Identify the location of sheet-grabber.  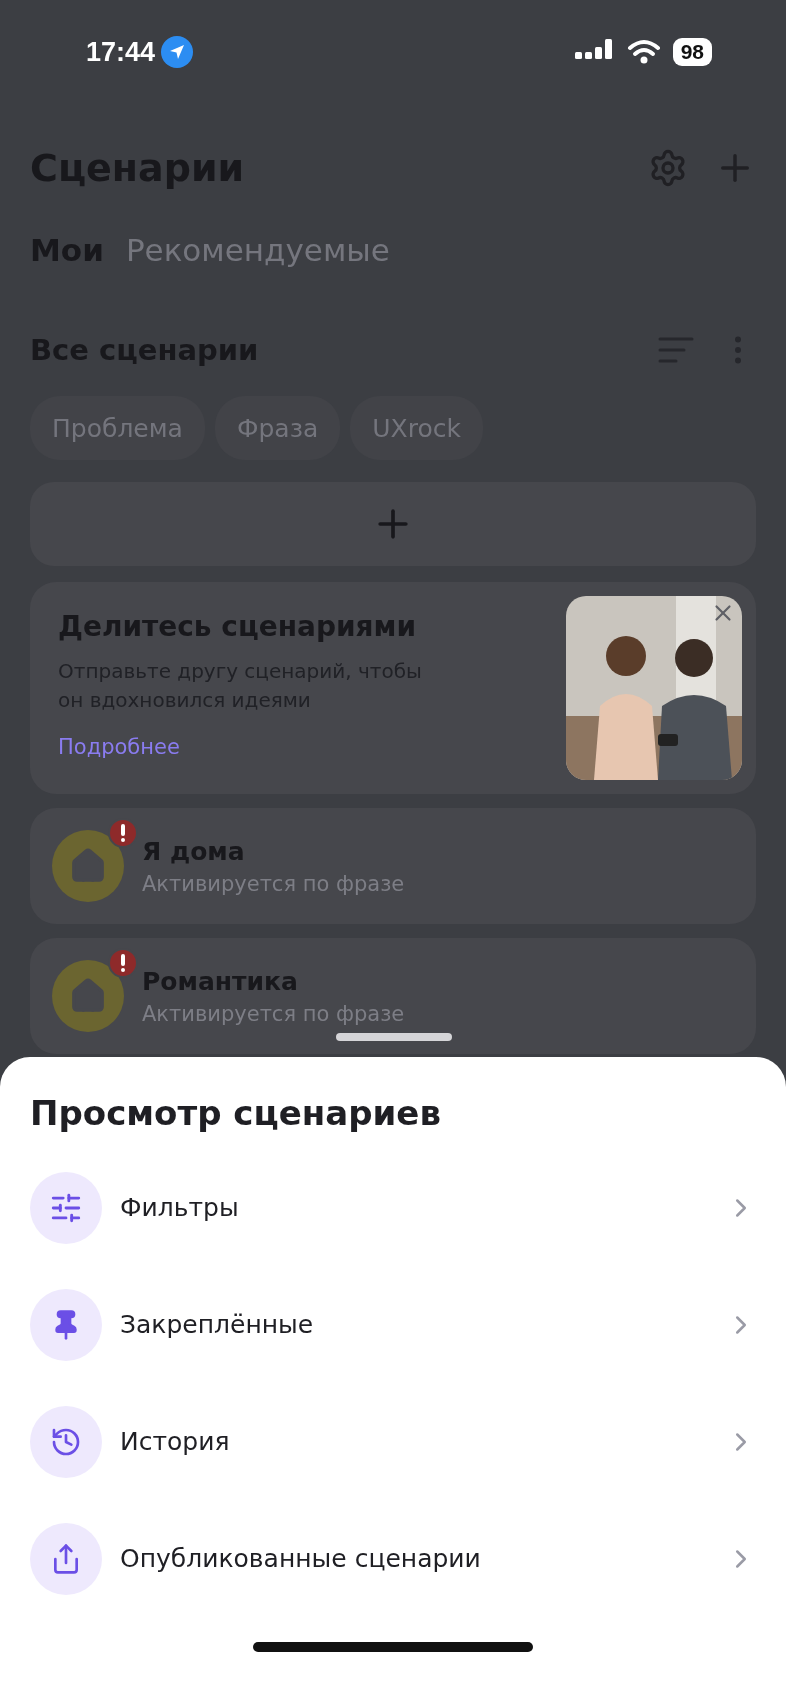
(394, 1037).